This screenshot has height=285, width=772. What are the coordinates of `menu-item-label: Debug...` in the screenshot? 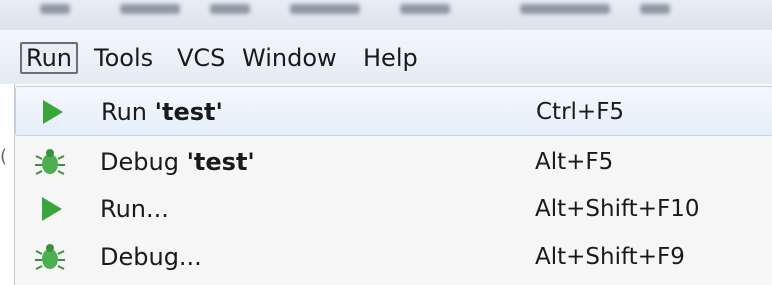 It's located at (151, 257).